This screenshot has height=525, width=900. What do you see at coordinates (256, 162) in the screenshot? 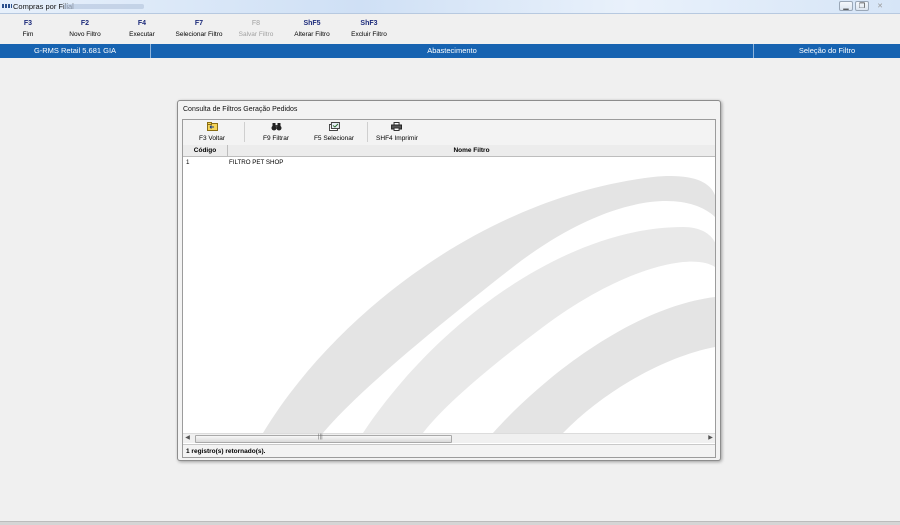
I see `cell-nome-filtro: FILTRO PET SHOP` at bounding box center [256, 162].